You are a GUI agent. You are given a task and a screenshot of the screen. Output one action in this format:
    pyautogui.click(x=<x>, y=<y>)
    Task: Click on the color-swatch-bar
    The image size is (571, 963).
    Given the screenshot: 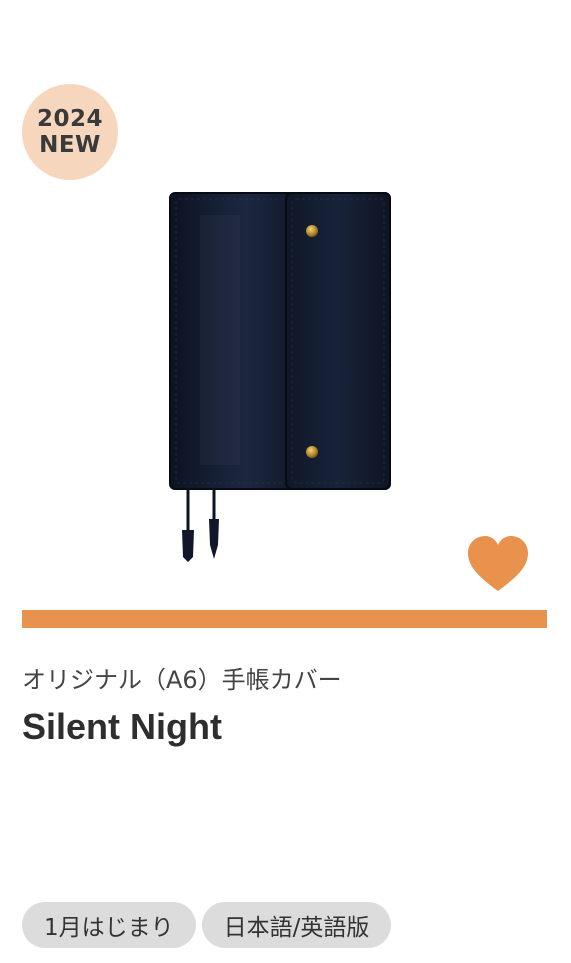 What is the action you would take?
    pyautogui.click(x=284, y=619)
    